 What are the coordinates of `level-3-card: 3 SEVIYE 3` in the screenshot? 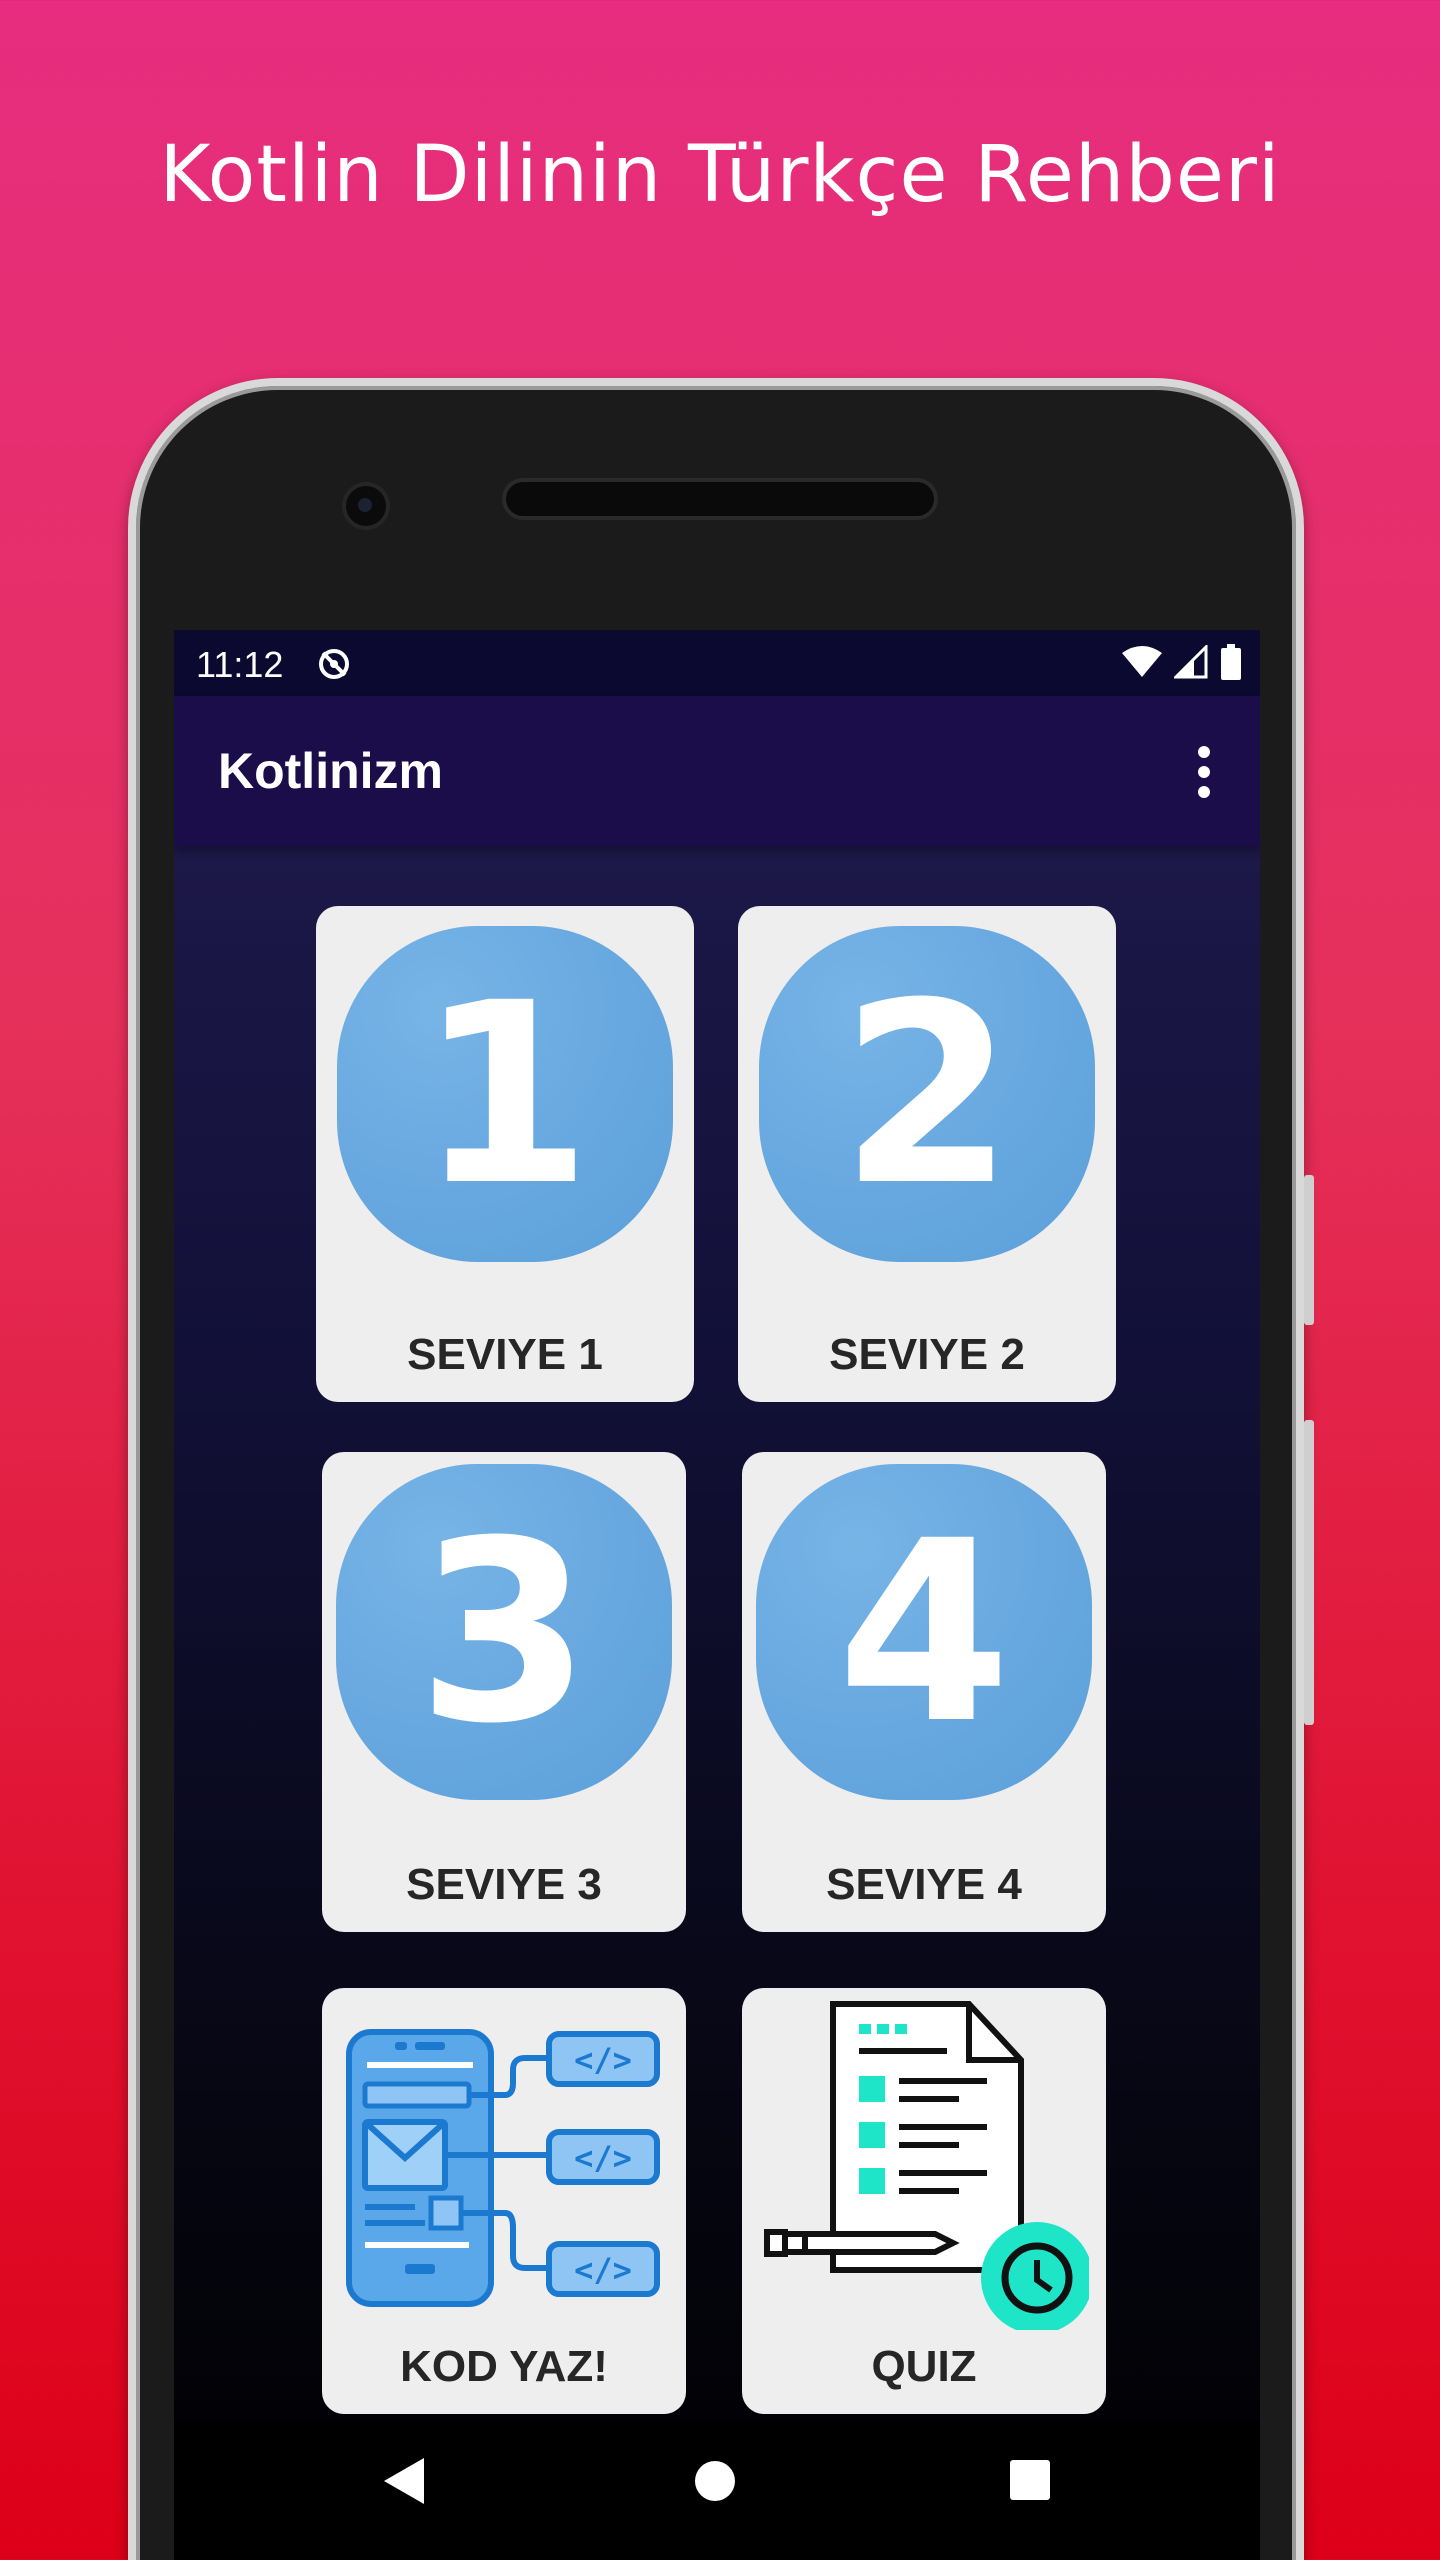 It's located at (504, 1692).